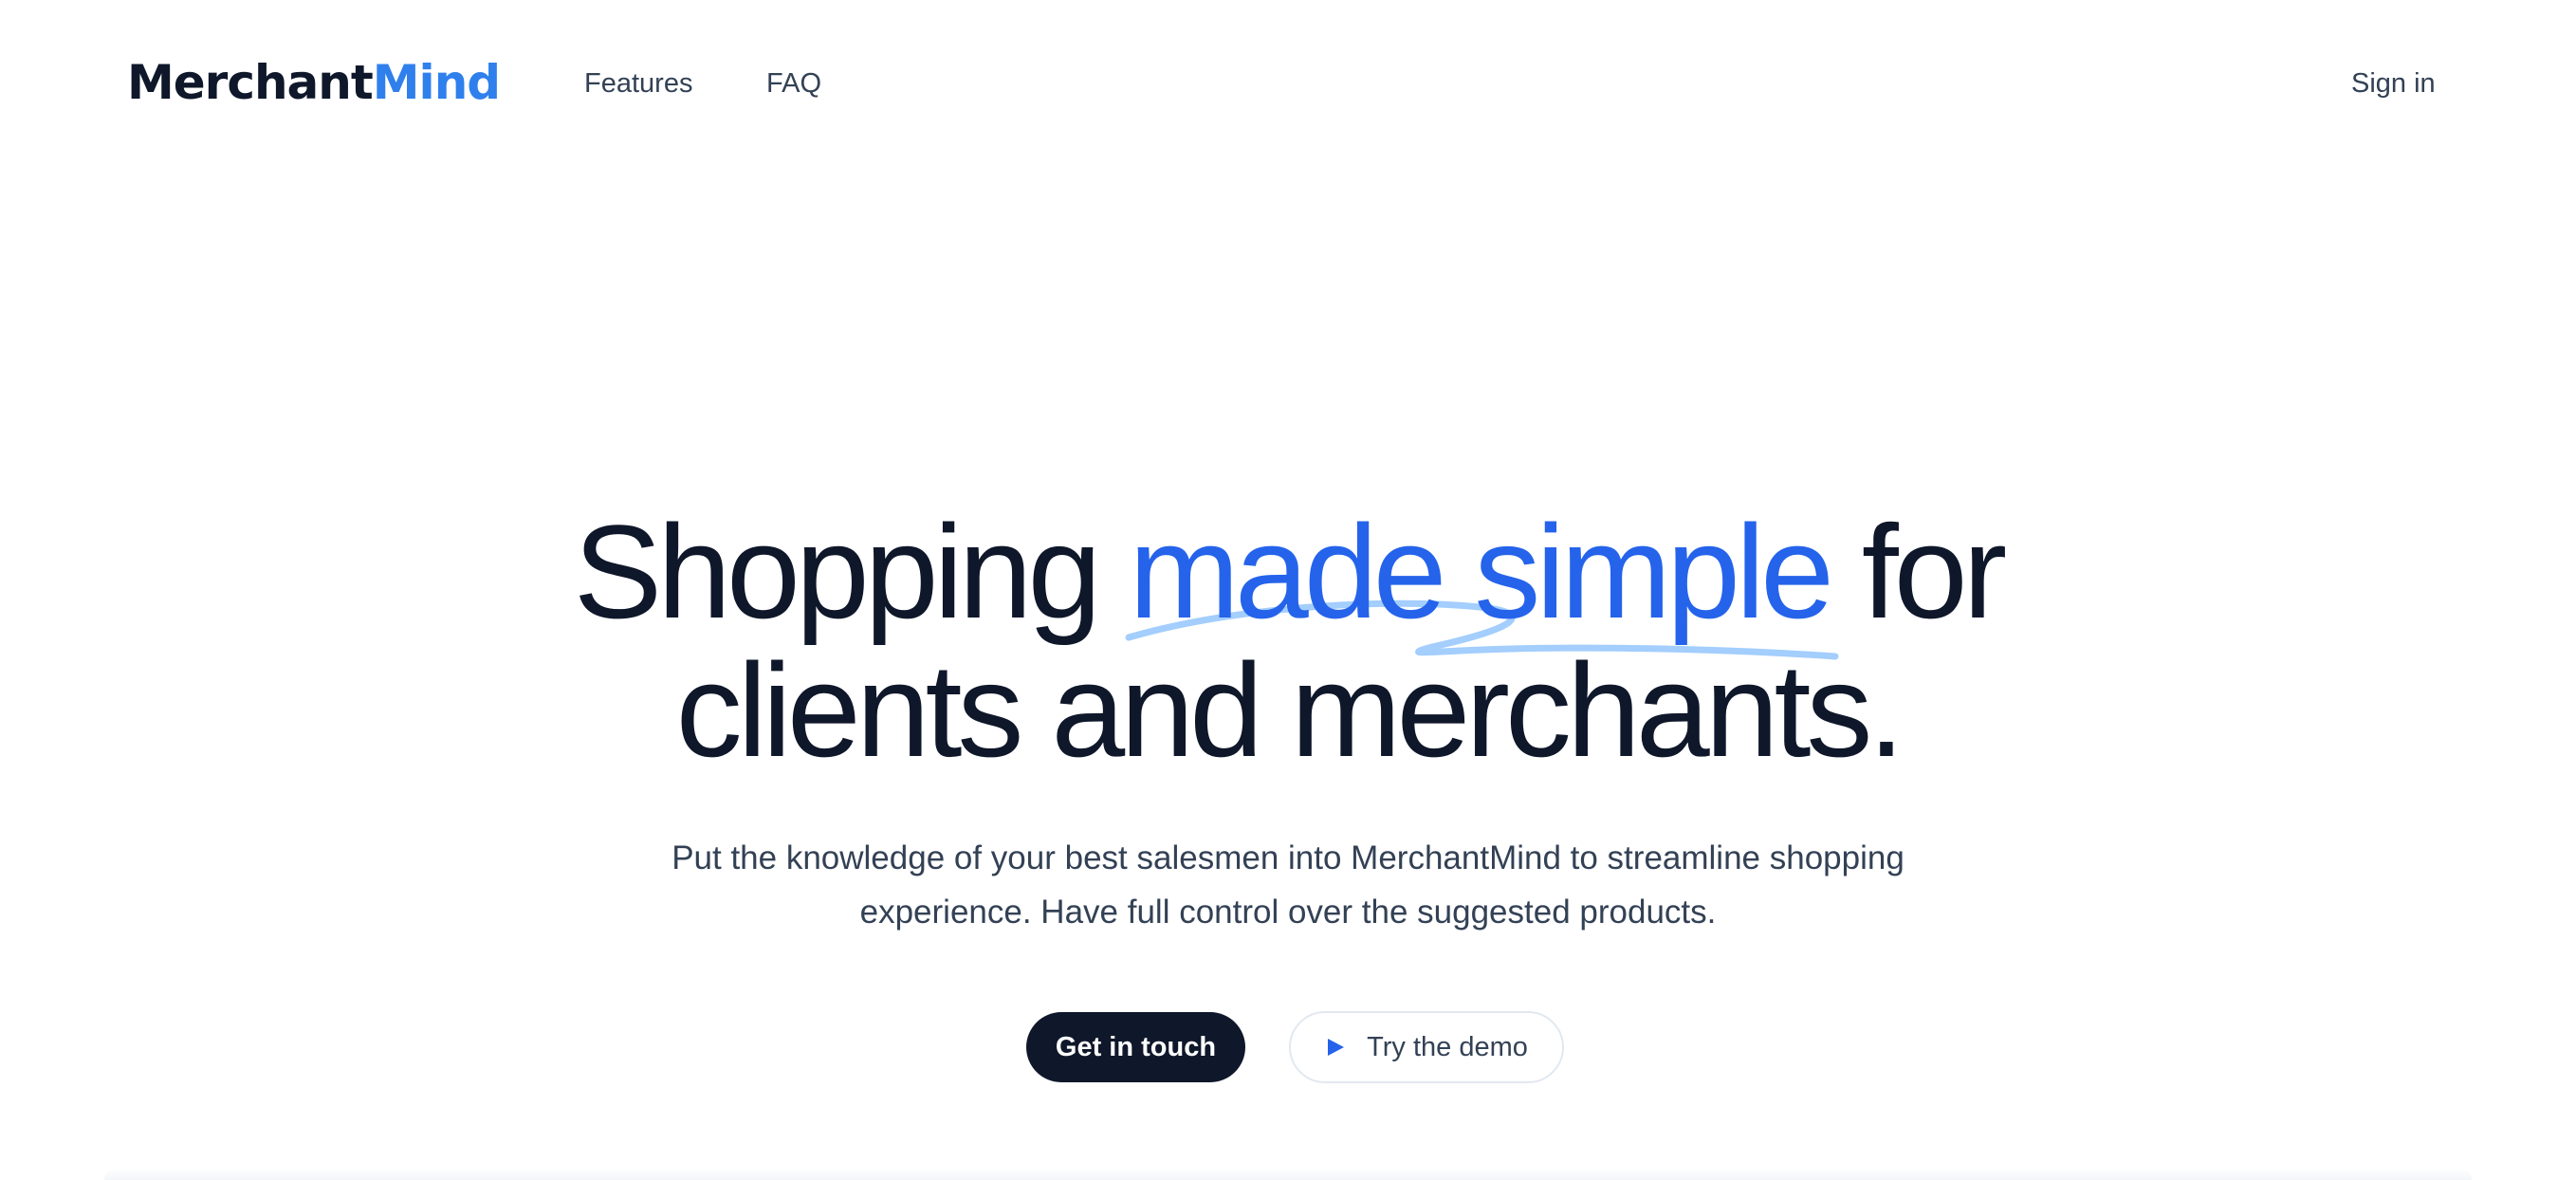 Image resolution: width=2576 pixels, height=1180 pixels. Describe the element at coordinates (1447, 1046) in the screenshot. I see `try-demo-label: Try the demo` at that location.